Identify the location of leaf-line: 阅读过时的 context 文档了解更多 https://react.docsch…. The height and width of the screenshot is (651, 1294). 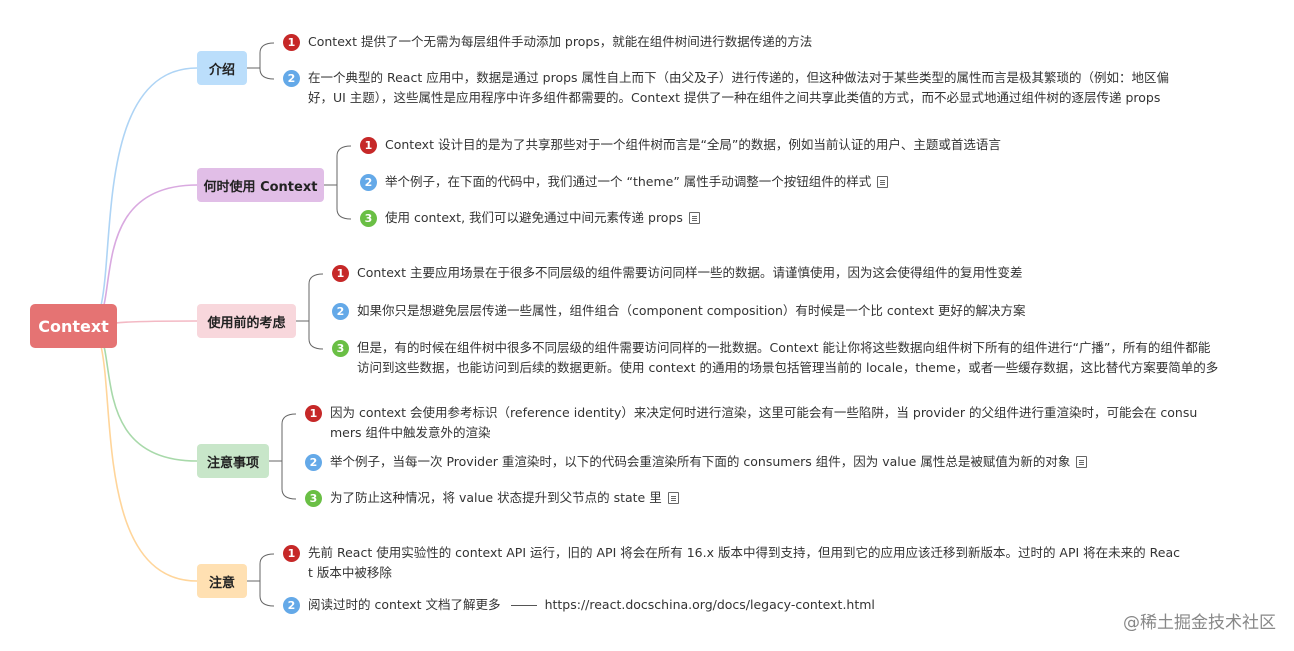
(591, 605).